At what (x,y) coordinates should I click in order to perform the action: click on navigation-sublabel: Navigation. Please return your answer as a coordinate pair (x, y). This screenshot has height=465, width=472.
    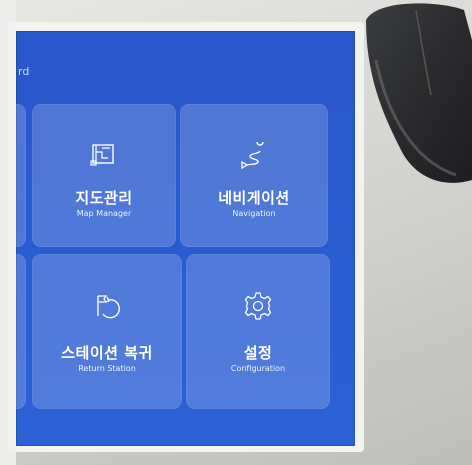
    Looking at the image, I should click on (254, 213).